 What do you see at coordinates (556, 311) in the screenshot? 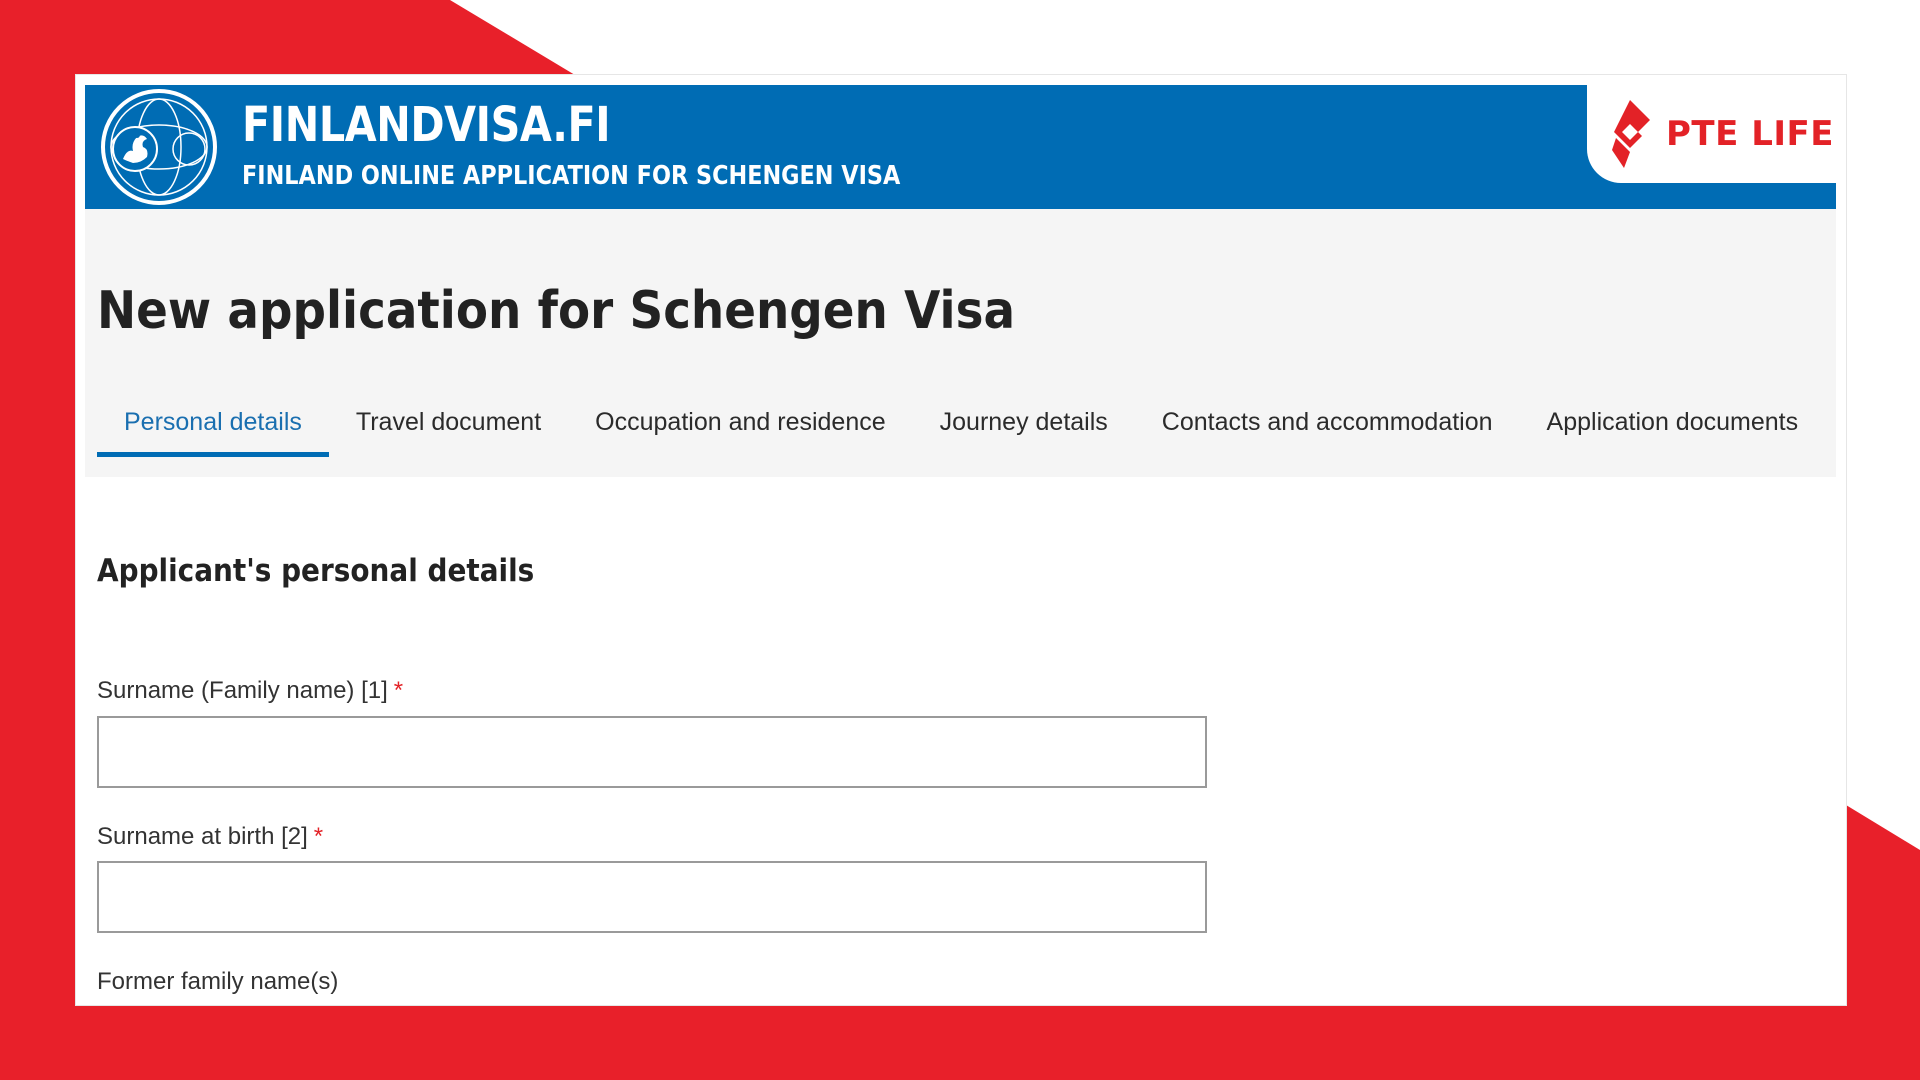
I see `page-title: New application for Schengen Visa` at bounding box center [556, 311].